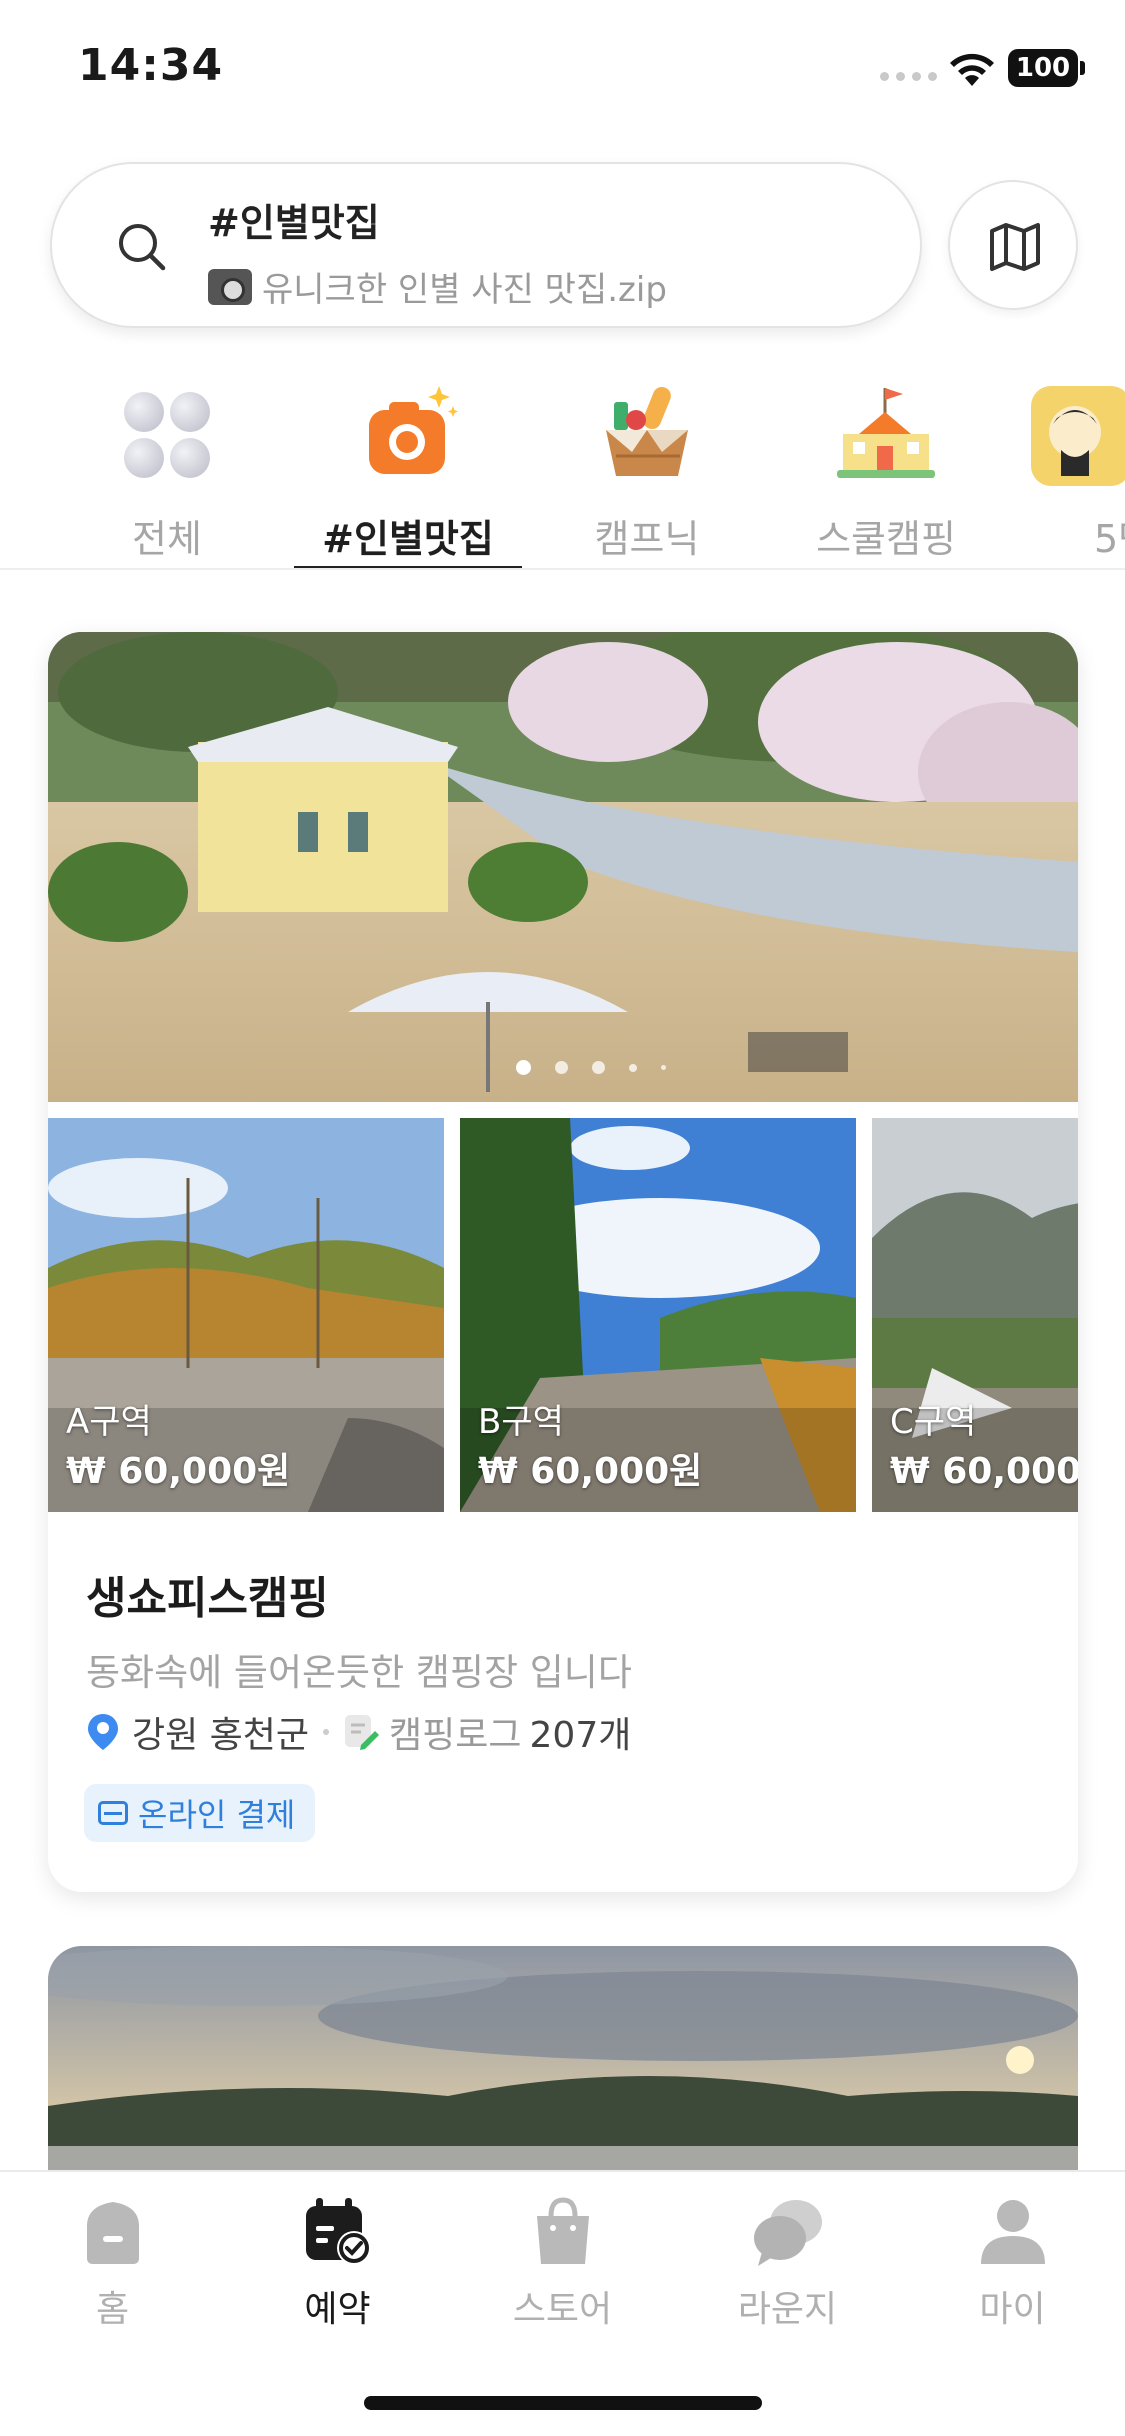 The height and width of the screenshot is (2436, 1125). I want to click on zone-card: A구역 ₩ 60,000원, so click(246, 1315).